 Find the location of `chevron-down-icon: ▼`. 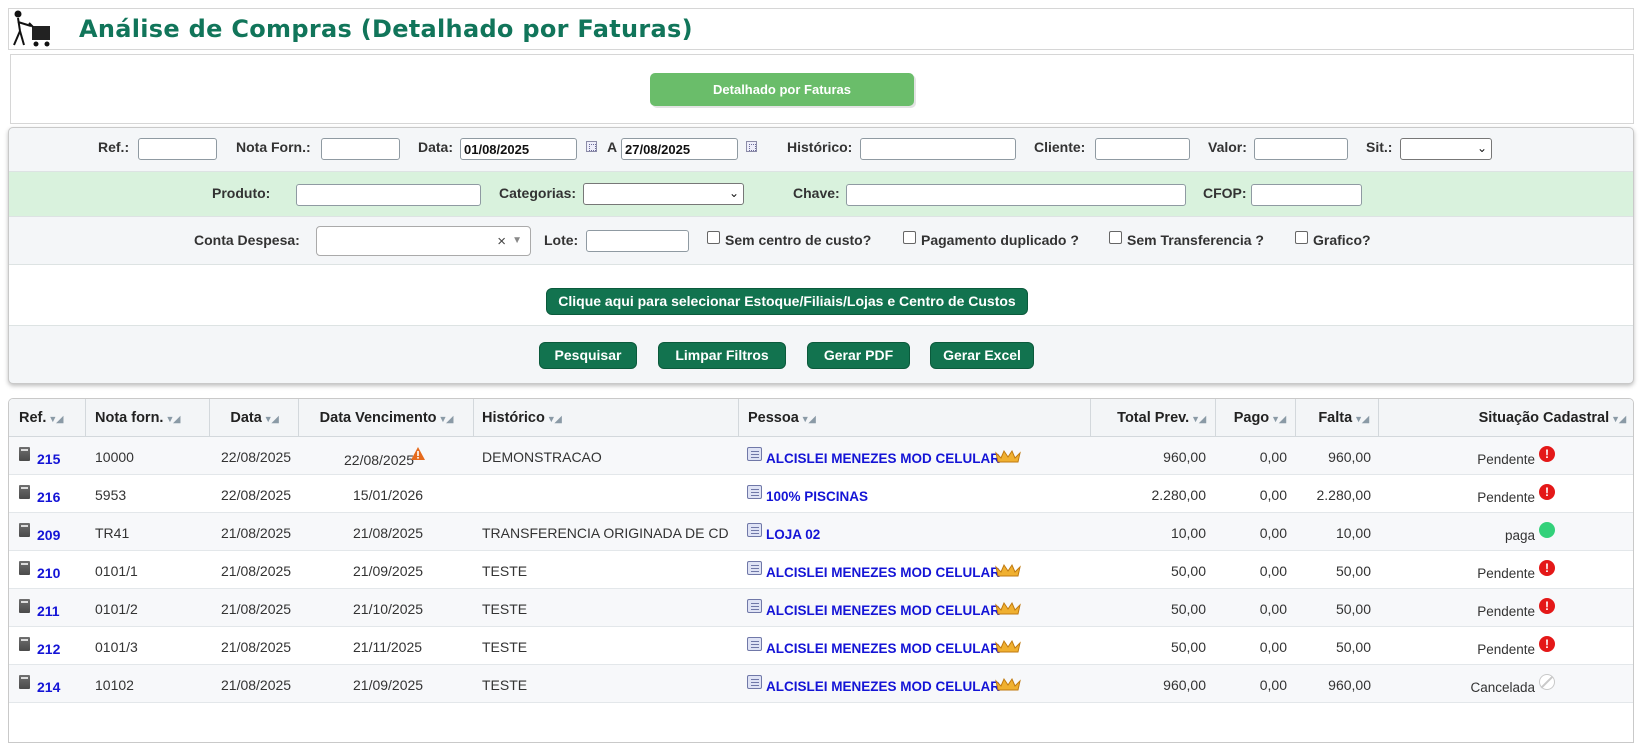

chevron-down-icon: ▼ is located at coordinates (517, 240).